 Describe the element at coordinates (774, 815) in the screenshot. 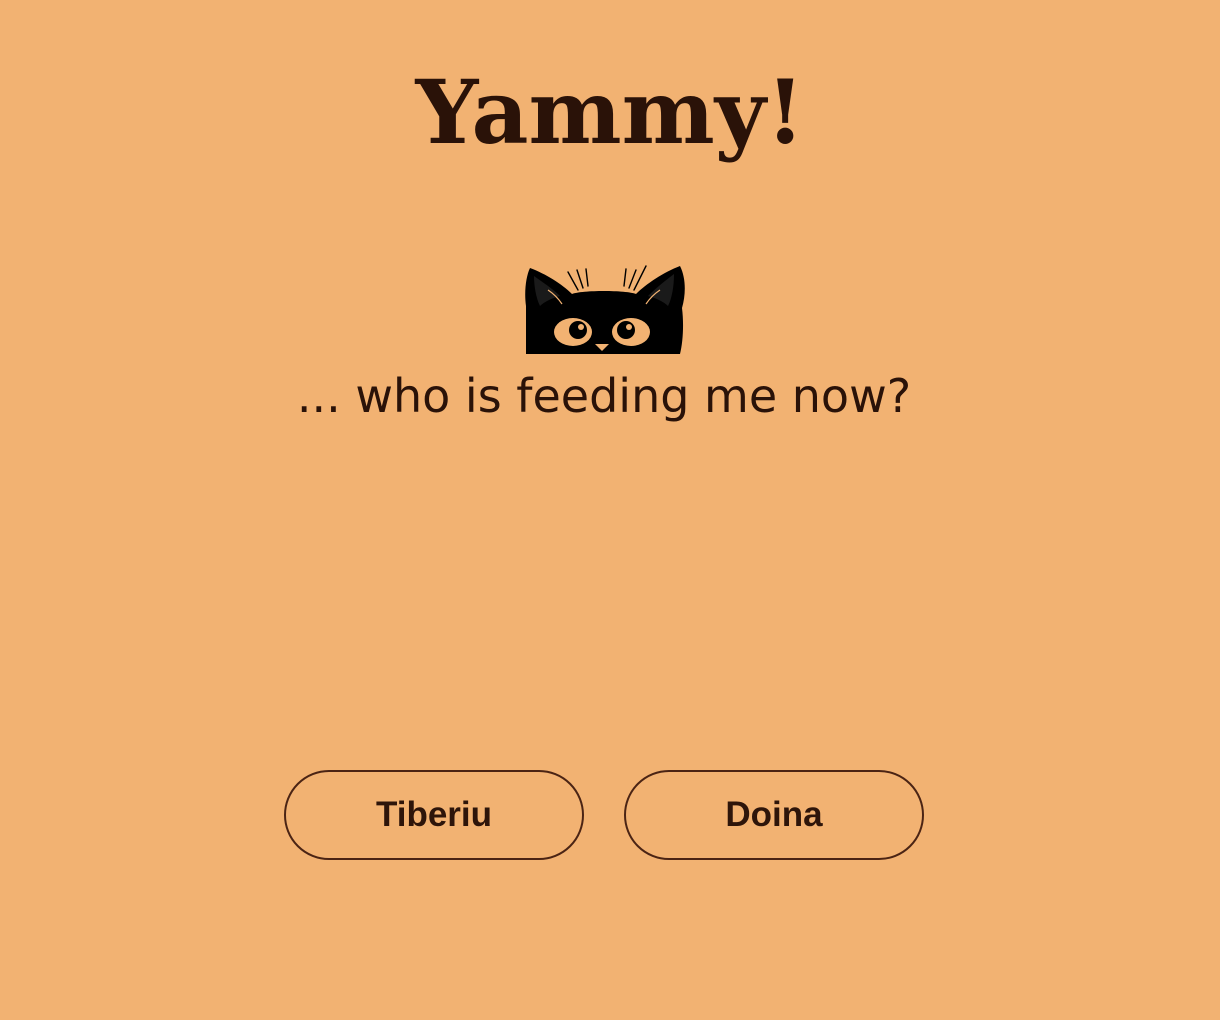

I see `choice-button-doina: Doina` at that location.